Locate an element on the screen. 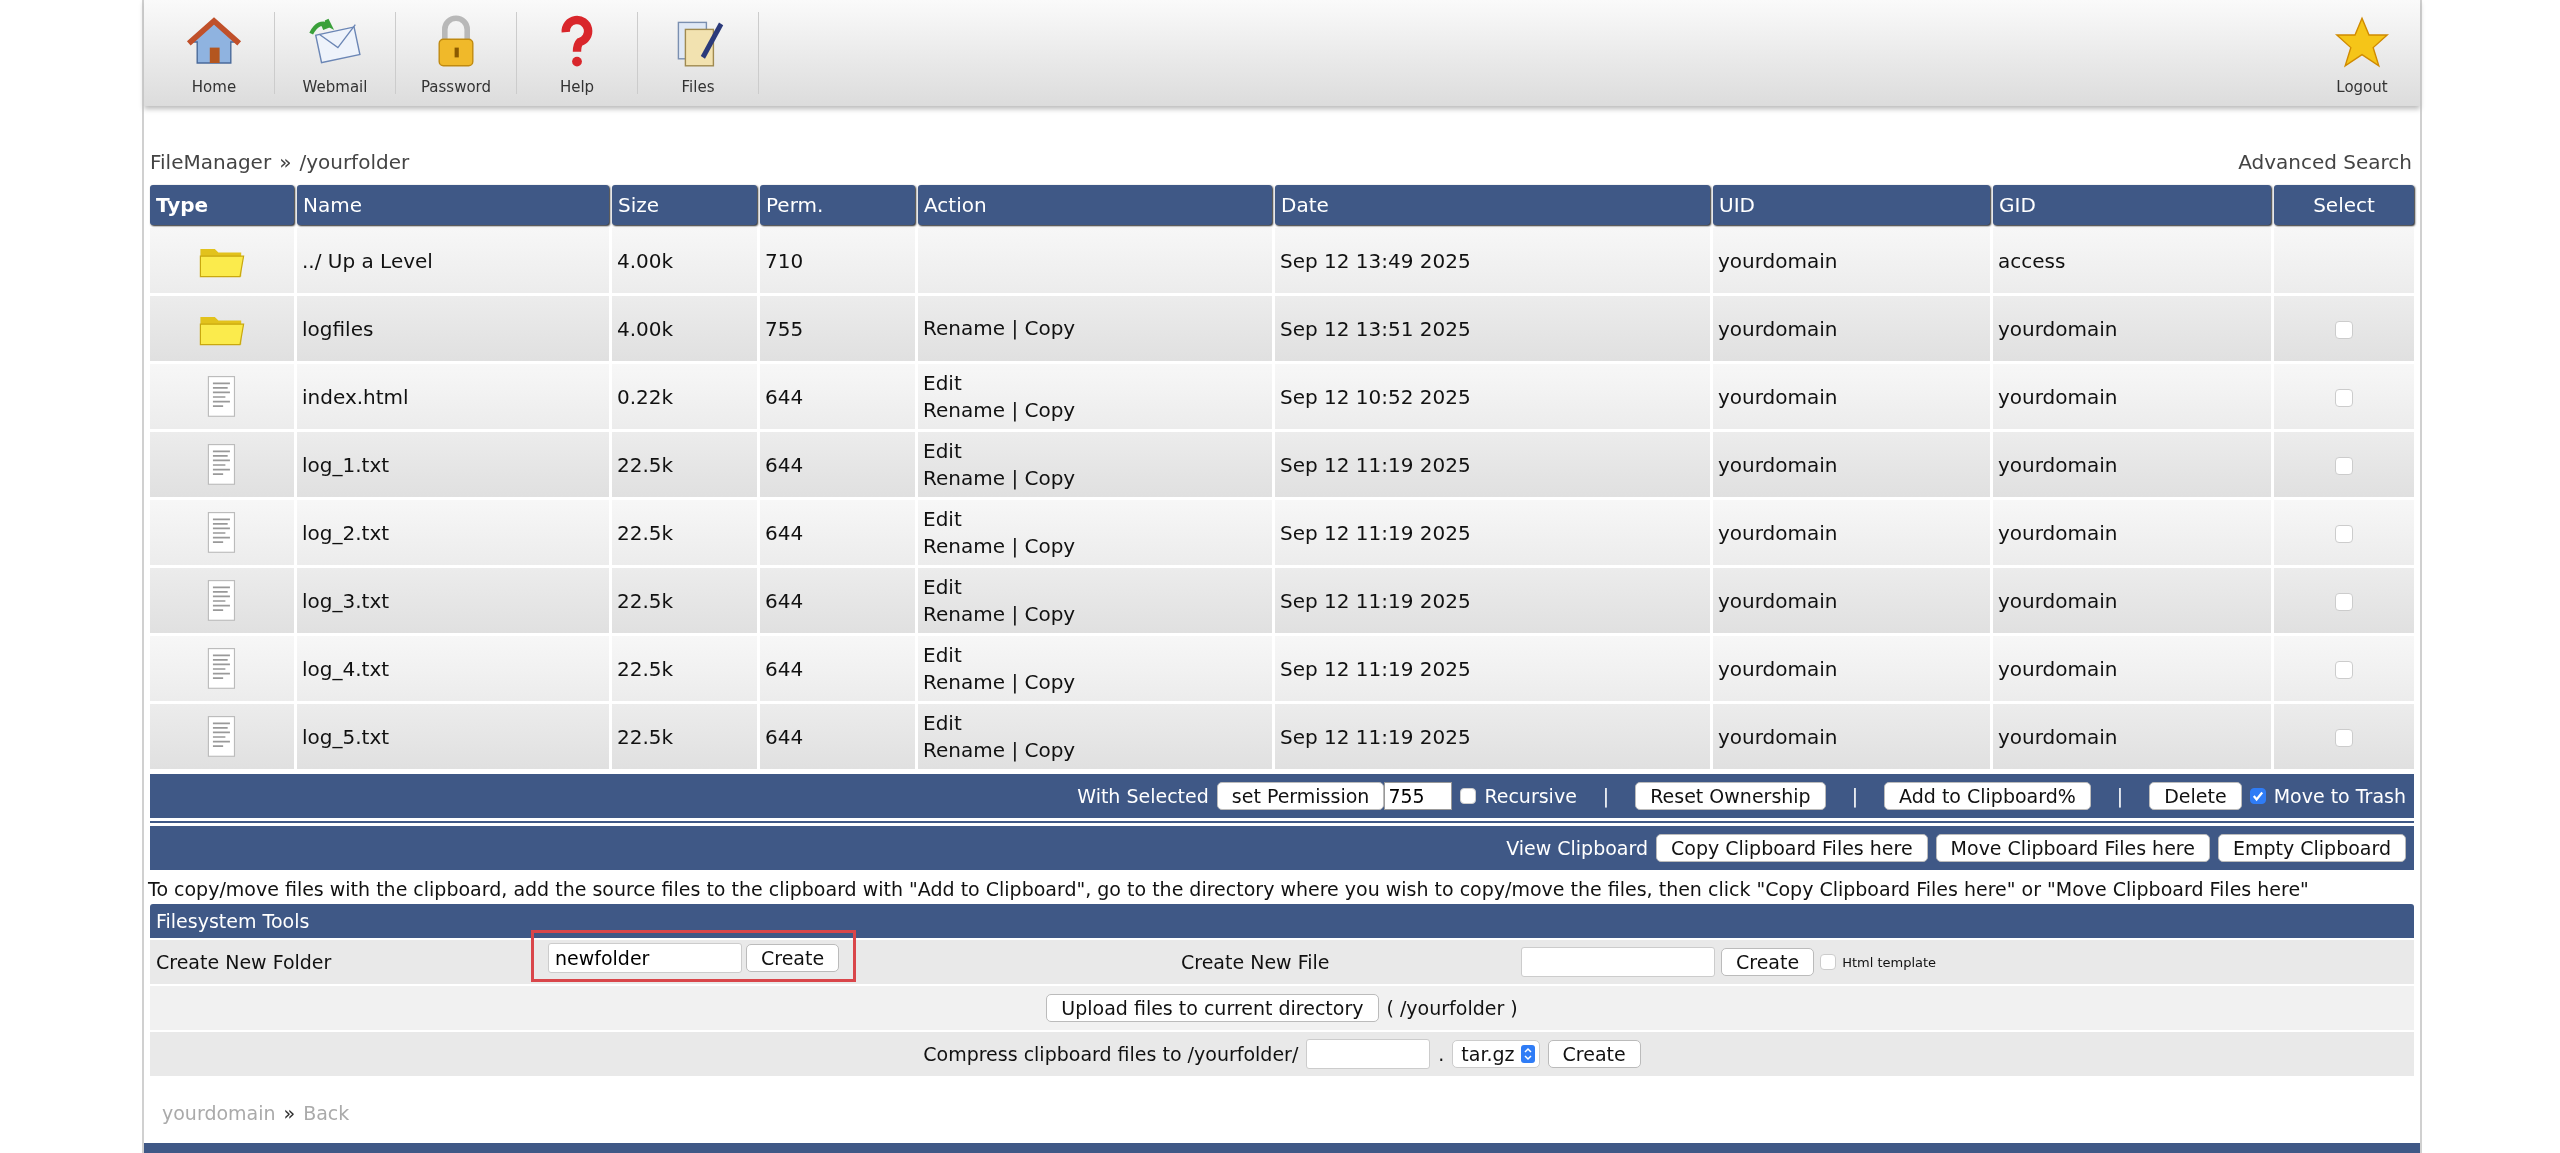 This screenshot has width=2560, height=1153. clipboard-button: Move Clipboard Files here is located at coordinates (2072, 848).